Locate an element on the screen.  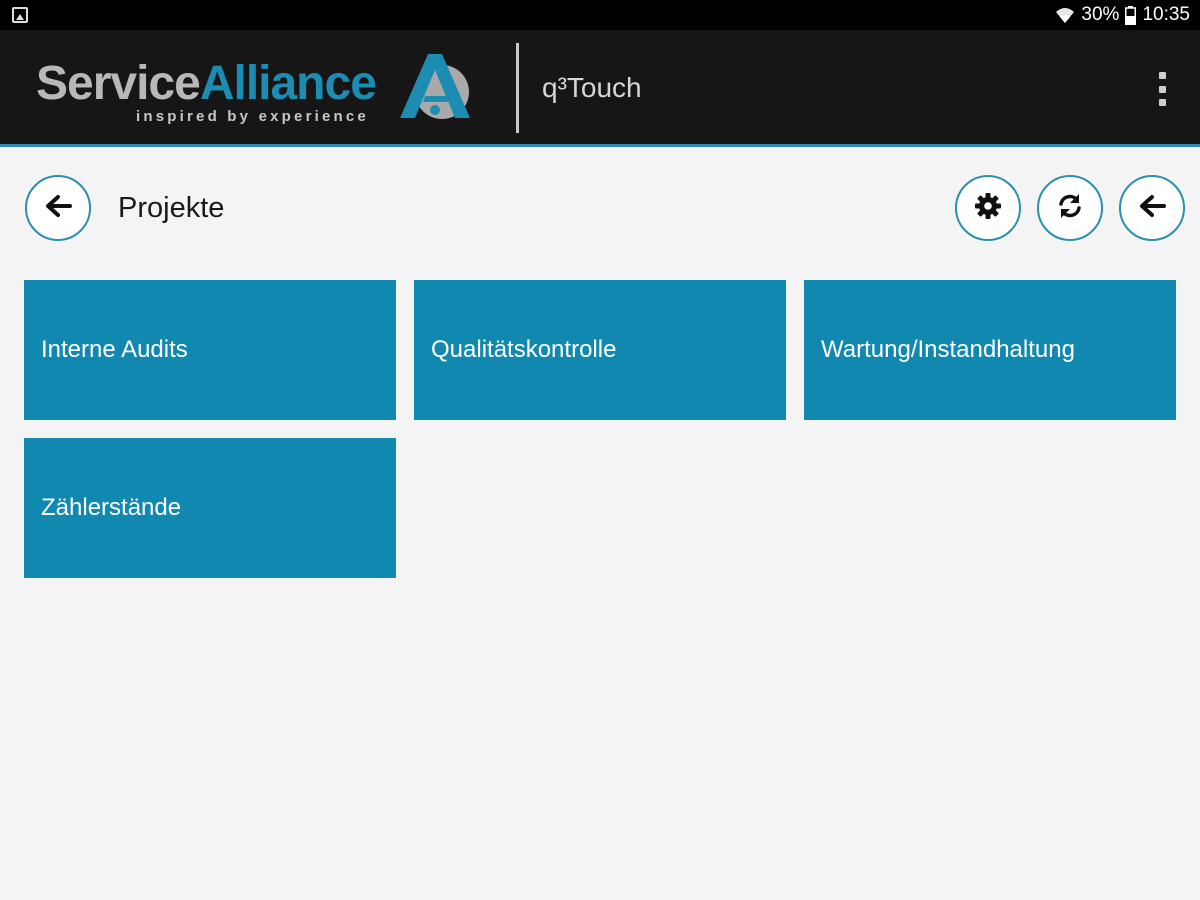
app-name: q³Touch is located at coordinates (592, 87).